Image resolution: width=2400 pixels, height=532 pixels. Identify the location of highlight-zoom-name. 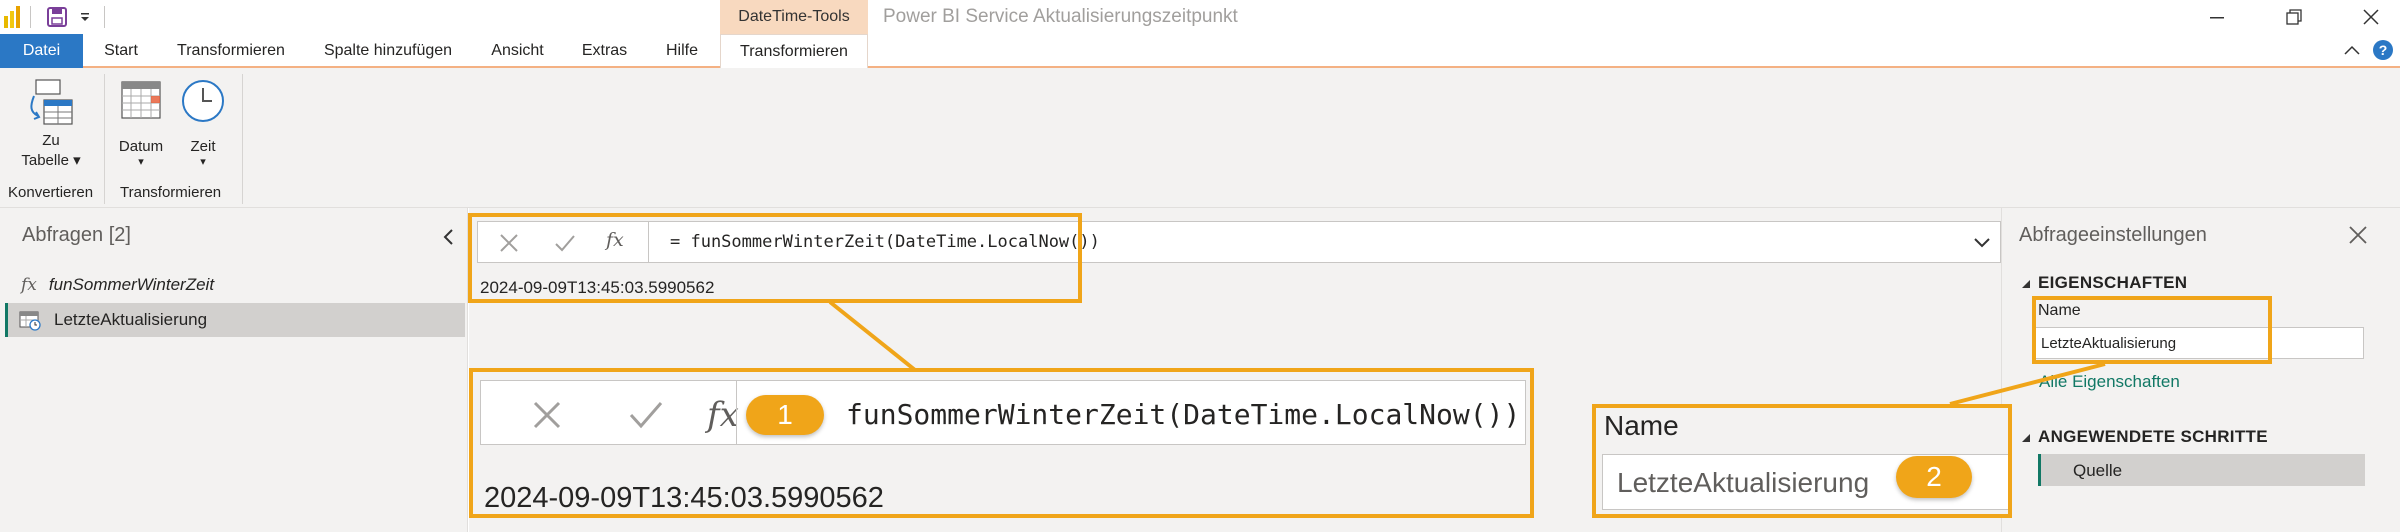
(1802, 461).